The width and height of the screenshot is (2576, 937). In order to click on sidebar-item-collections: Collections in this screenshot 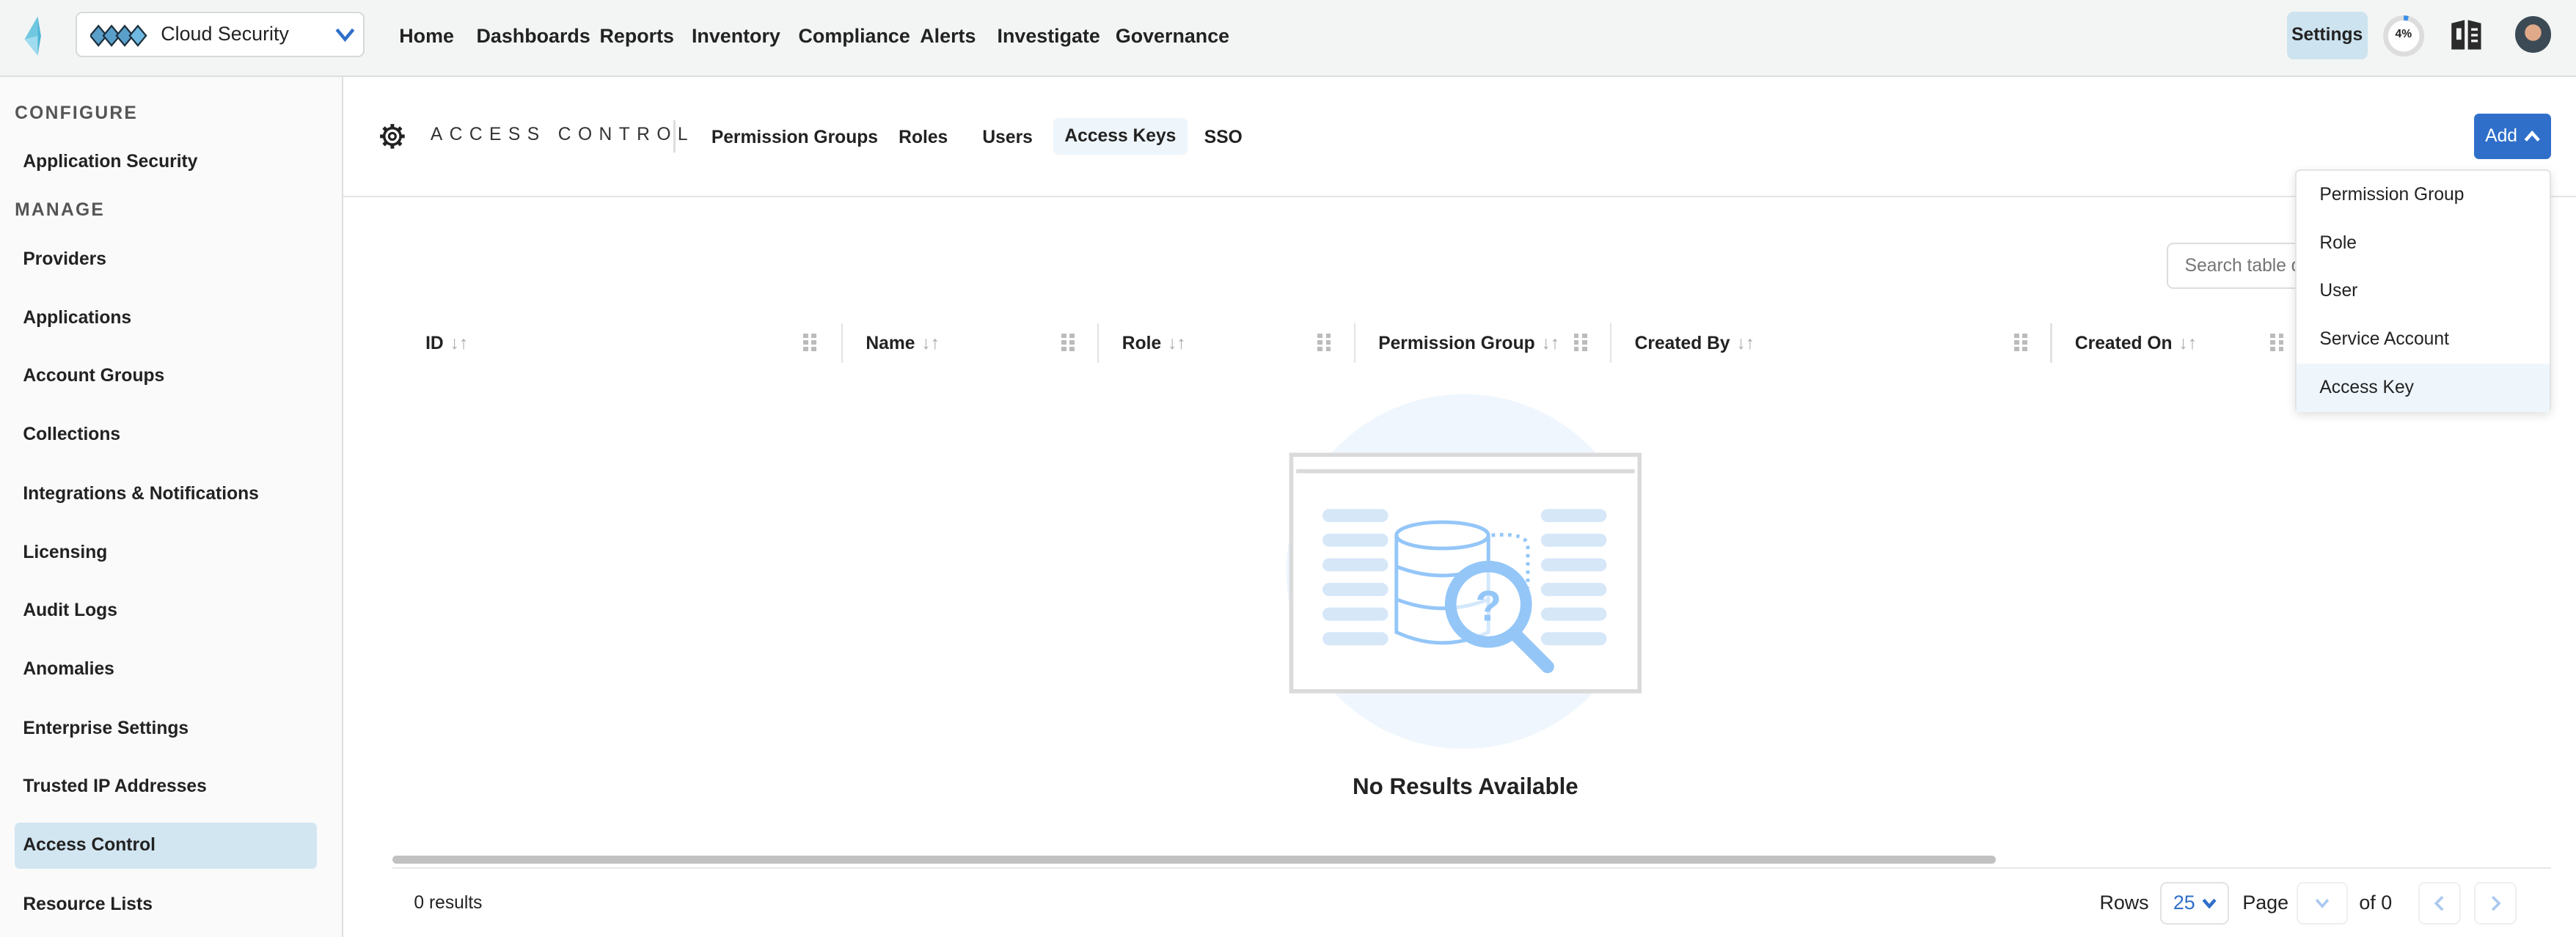, I will do `click(166, 435)`.